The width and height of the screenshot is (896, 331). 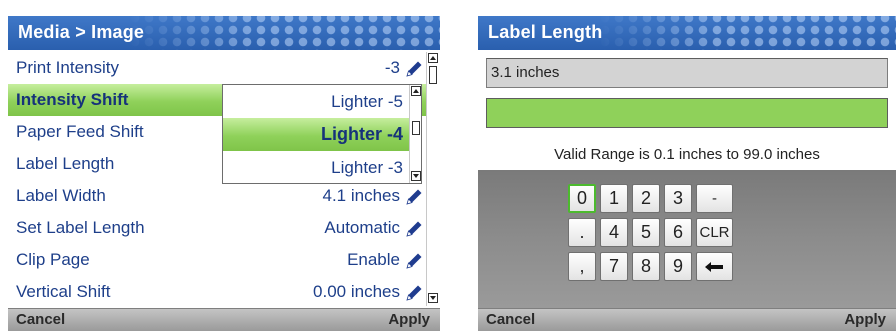 I want to click on menu-item-set-label-length: Set Label Length Automatic, so click(x=217, y=228).